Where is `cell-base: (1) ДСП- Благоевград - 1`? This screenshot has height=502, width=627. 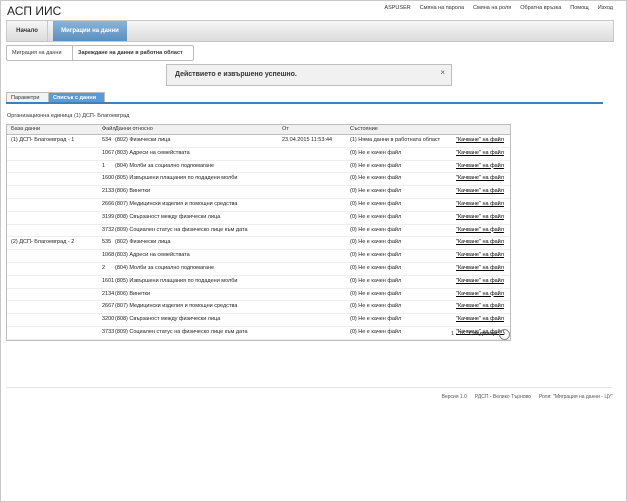 cell-base: (1) ДСП- Благоевград - 1 is located at coordinates (43, 140).